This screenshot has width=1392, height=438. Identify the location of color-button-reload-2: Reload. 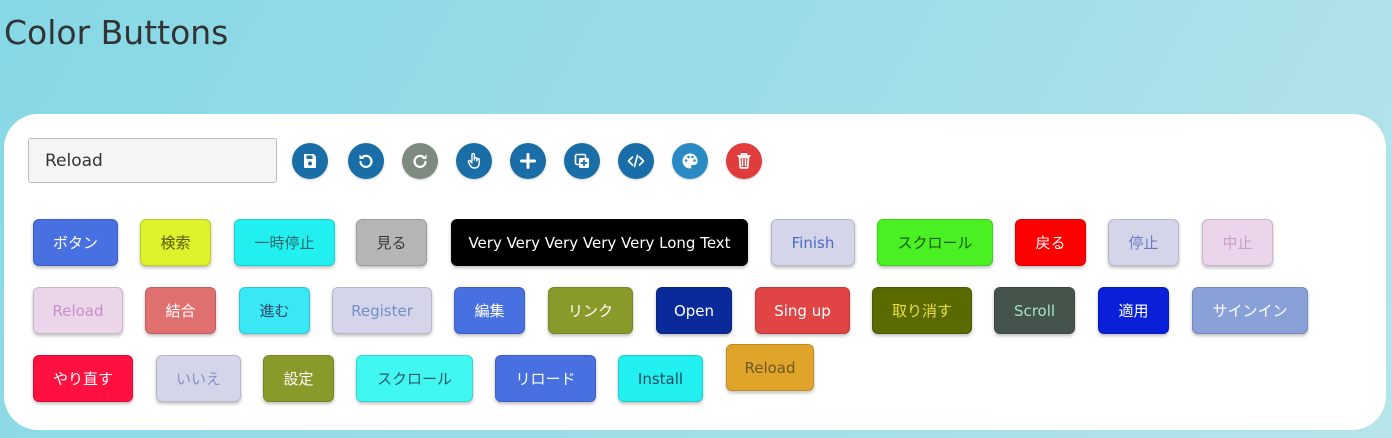
(770, 367).